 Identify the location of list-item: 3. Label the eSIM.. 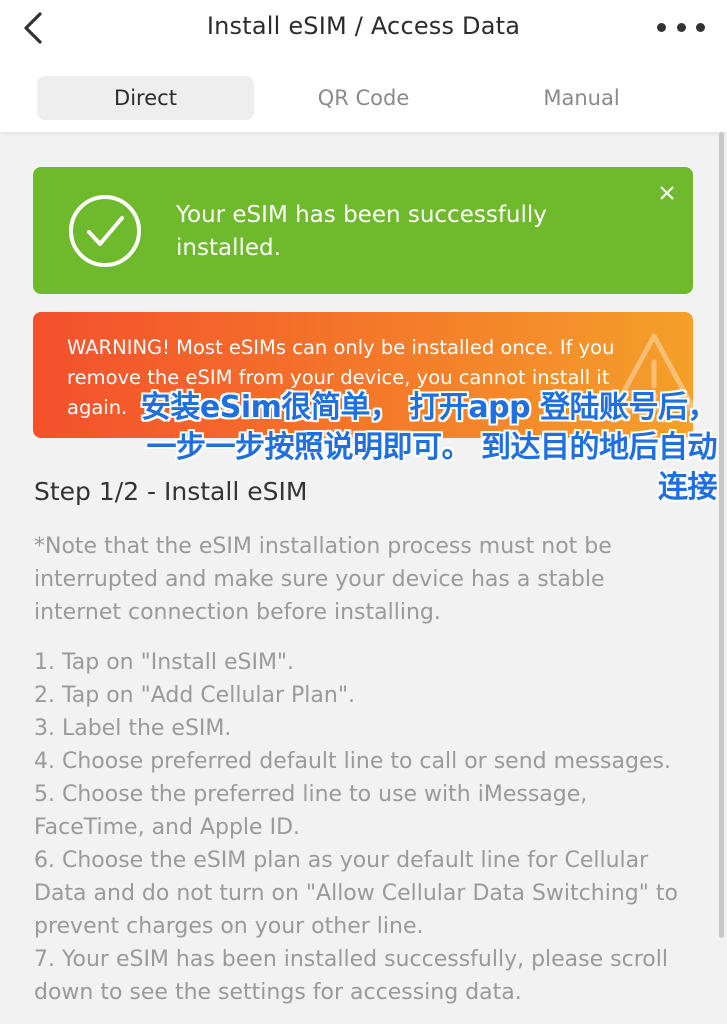
(133, 728).